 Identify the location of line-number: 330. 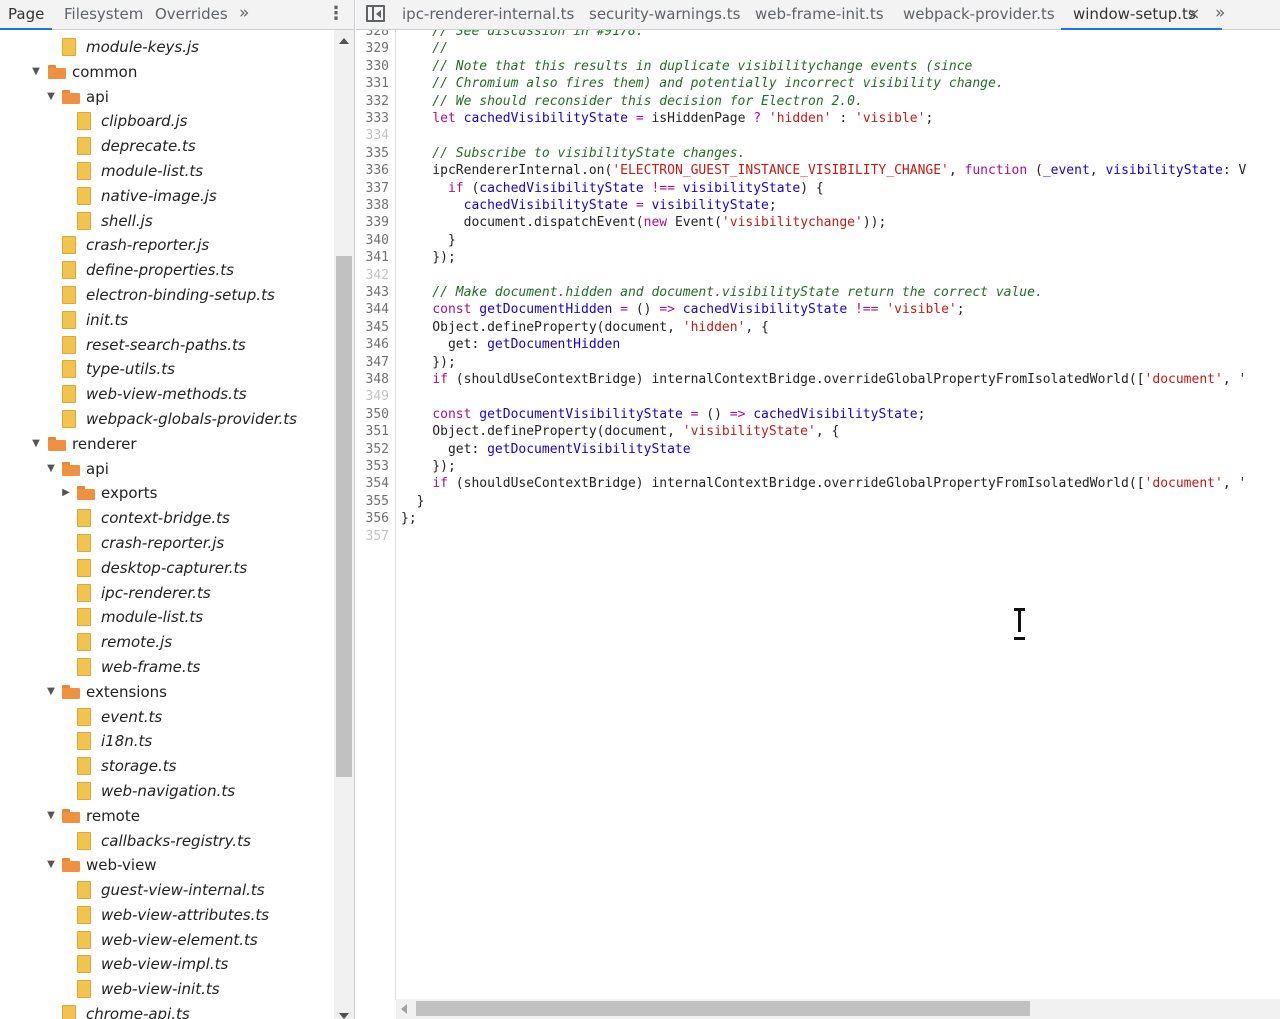
(377, 66).